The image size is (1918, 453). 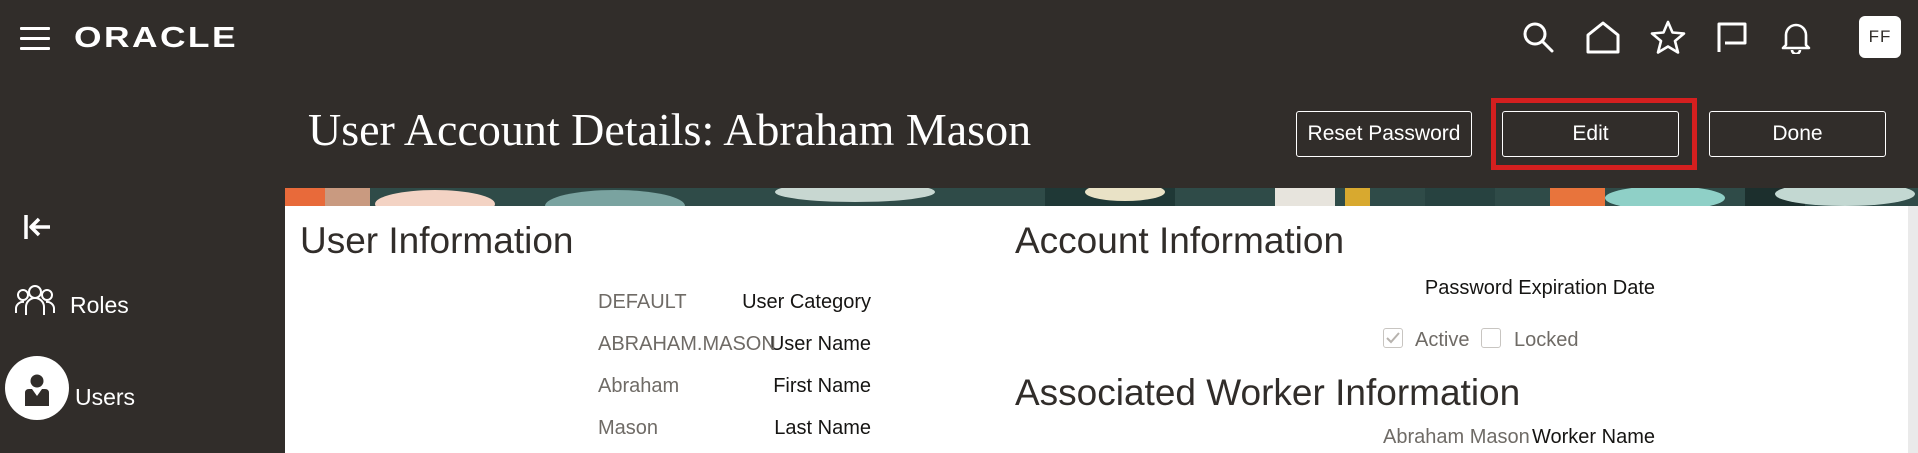 What do you see at coordinates (1796, 37) in the screenshot?
I see `notifications-bell-icon` at bounding box center [1796, 37].